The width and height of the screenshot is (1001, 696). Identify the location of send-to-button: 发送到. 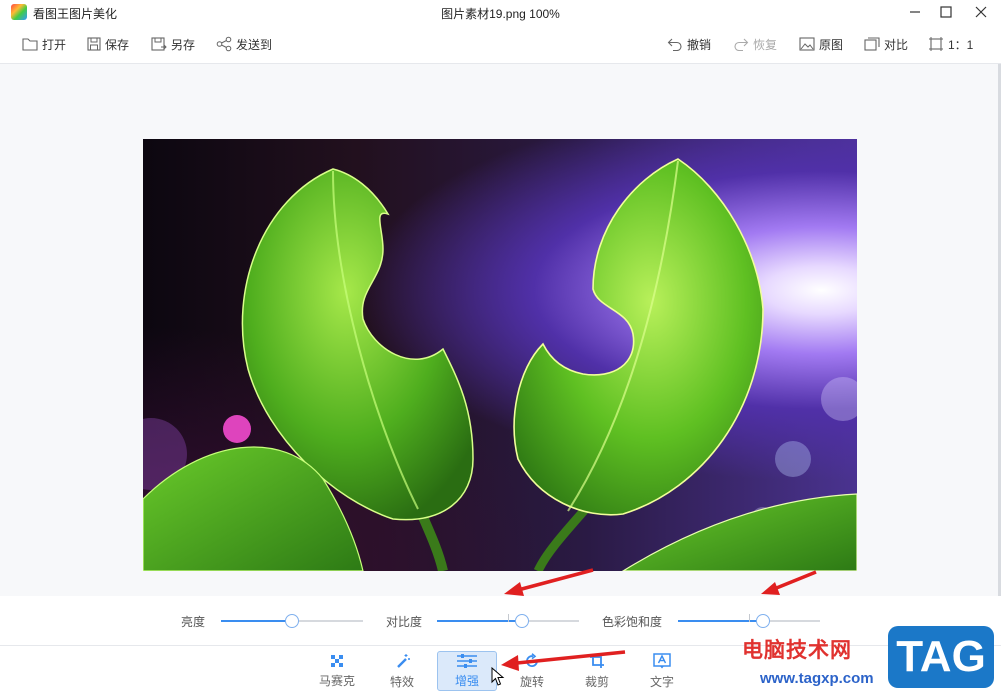
(244, 44).